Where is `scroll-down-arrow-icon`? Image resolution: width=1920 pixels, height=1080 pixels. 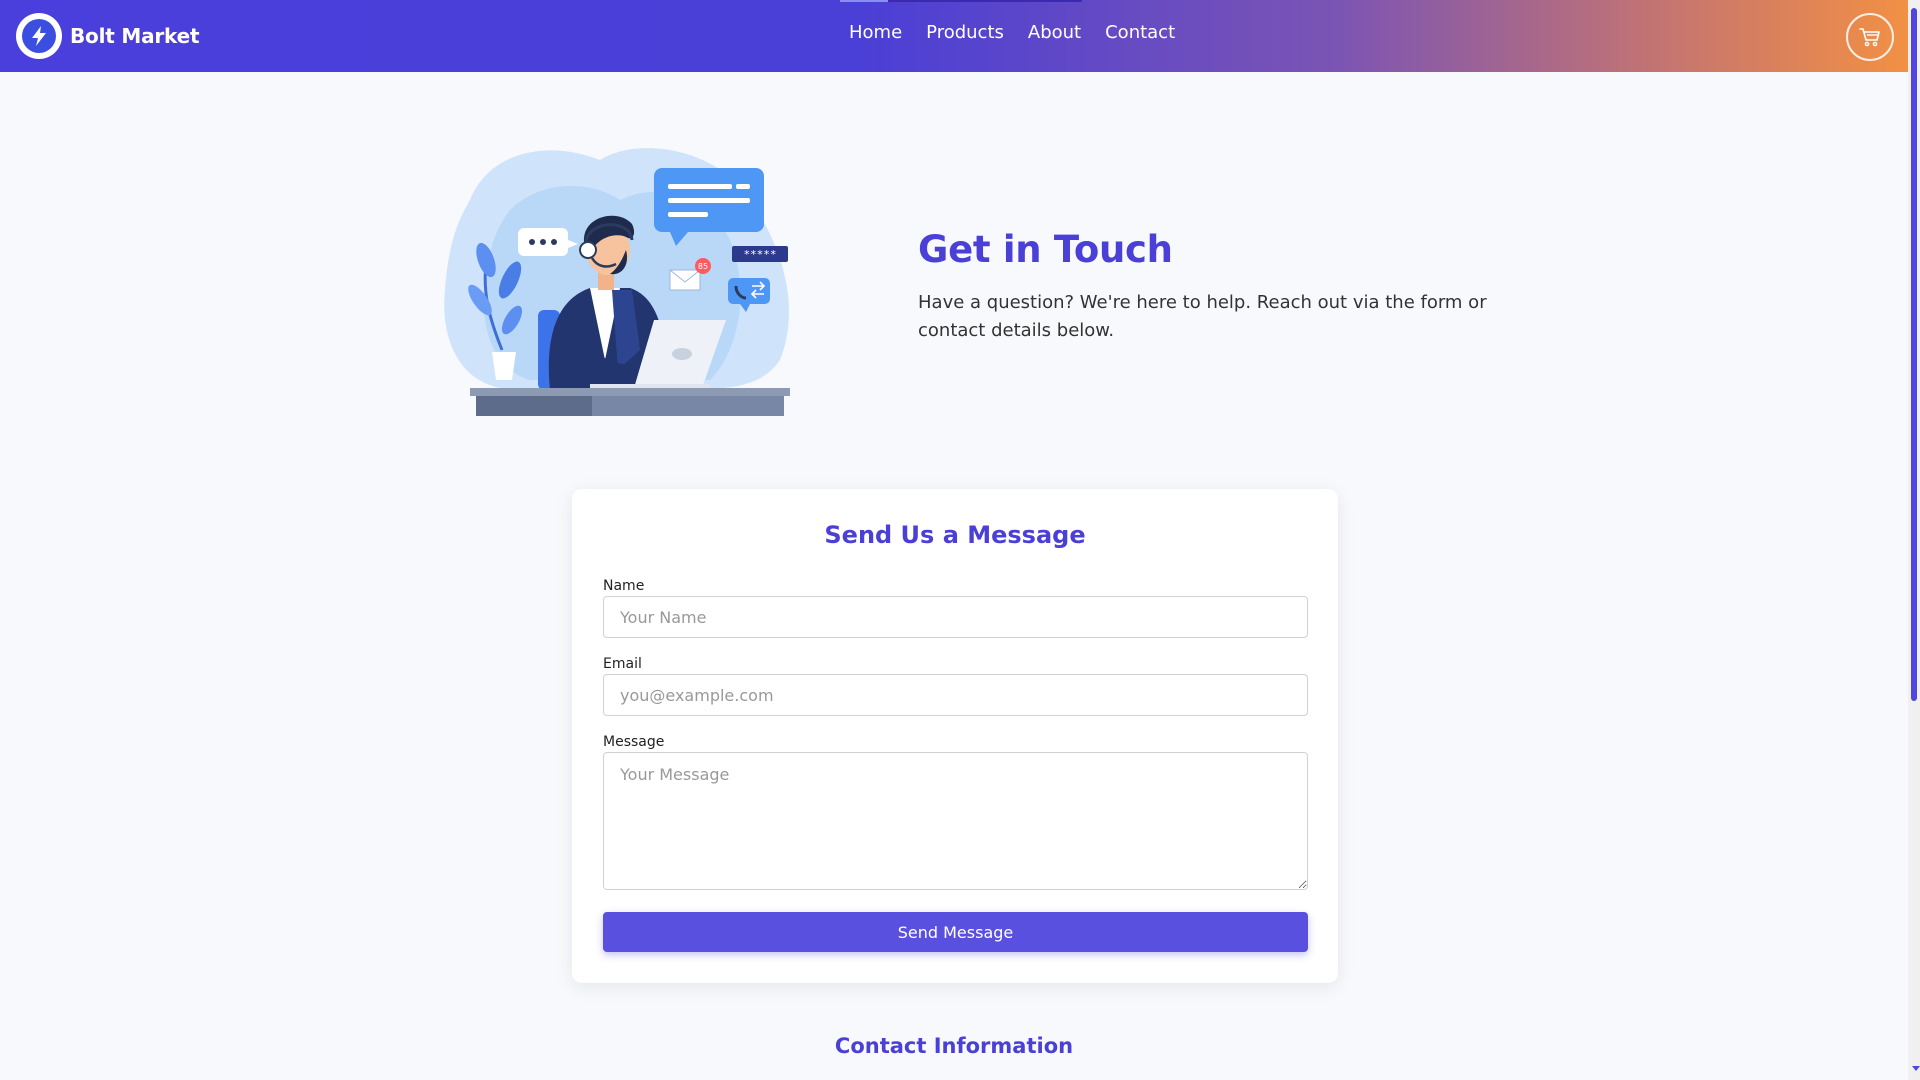 scroll-down-arrow-icon is located at coordinates (1916, 1068).